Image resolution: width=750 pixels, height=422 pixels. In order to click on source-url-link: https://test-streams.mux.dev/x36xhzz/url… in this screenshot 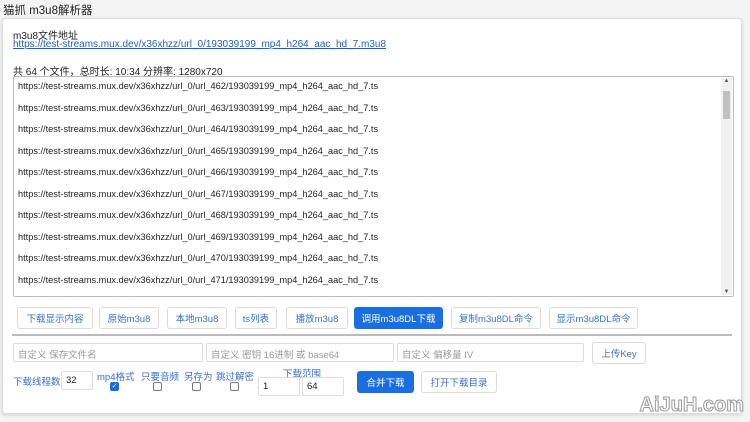, I will do `click(199, 44)`.